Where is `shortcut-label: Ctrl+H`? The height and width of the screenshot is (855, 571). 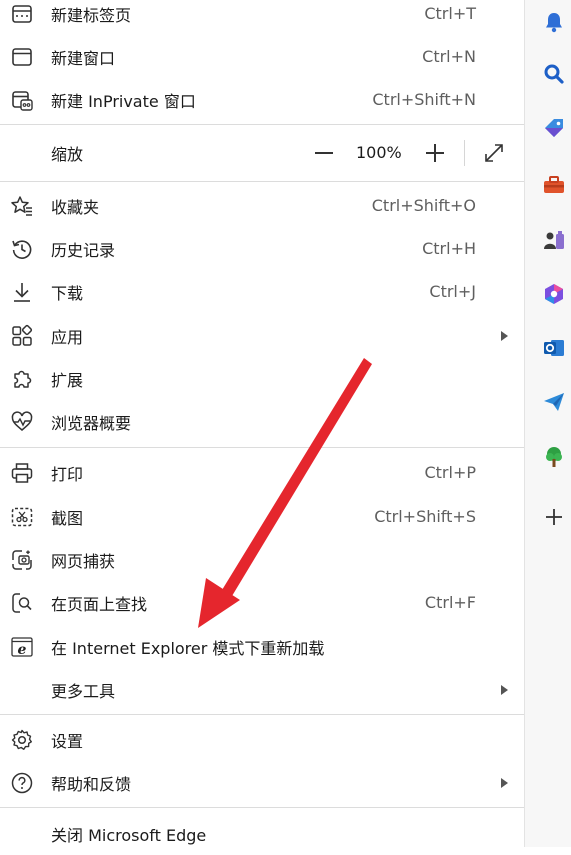
shortcut-label: Ctrl+H is located at coordinates (449, 248).